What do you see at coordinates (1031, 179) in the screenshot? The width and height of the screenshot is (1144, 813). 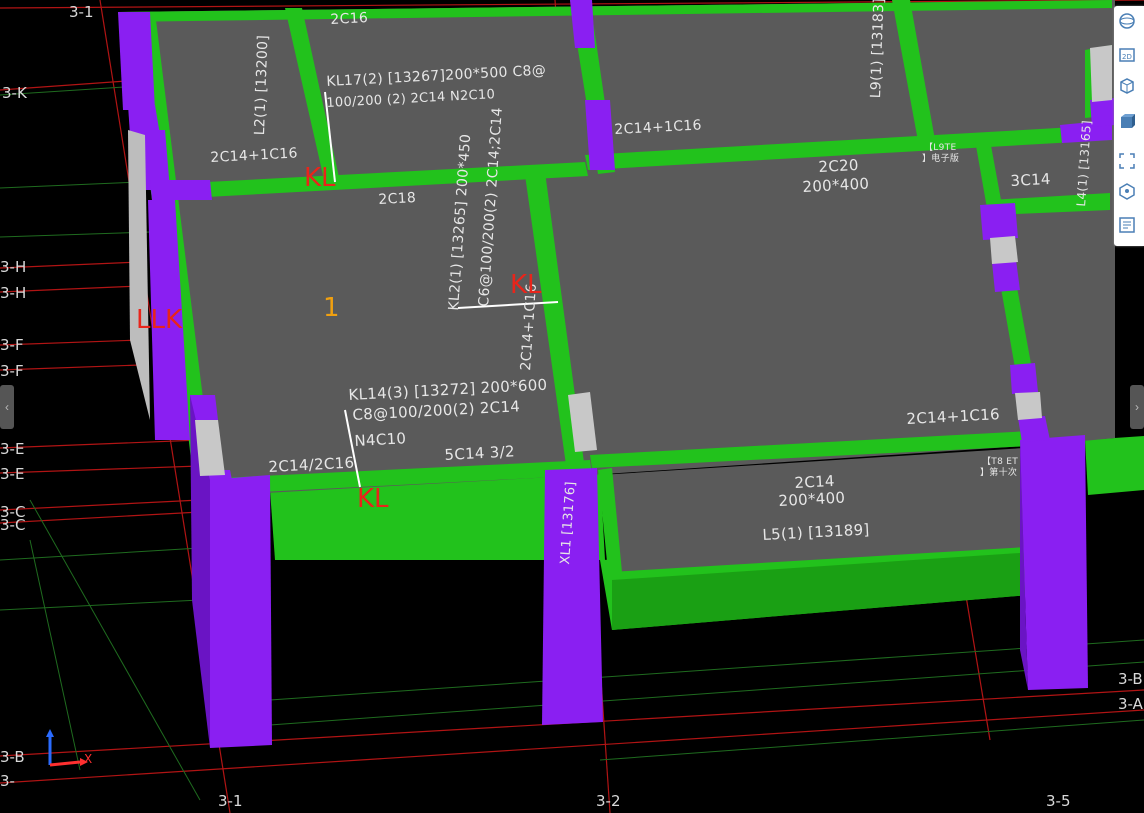 I see `beam-annotation: 3C14` at bounding box center [1031, 179].